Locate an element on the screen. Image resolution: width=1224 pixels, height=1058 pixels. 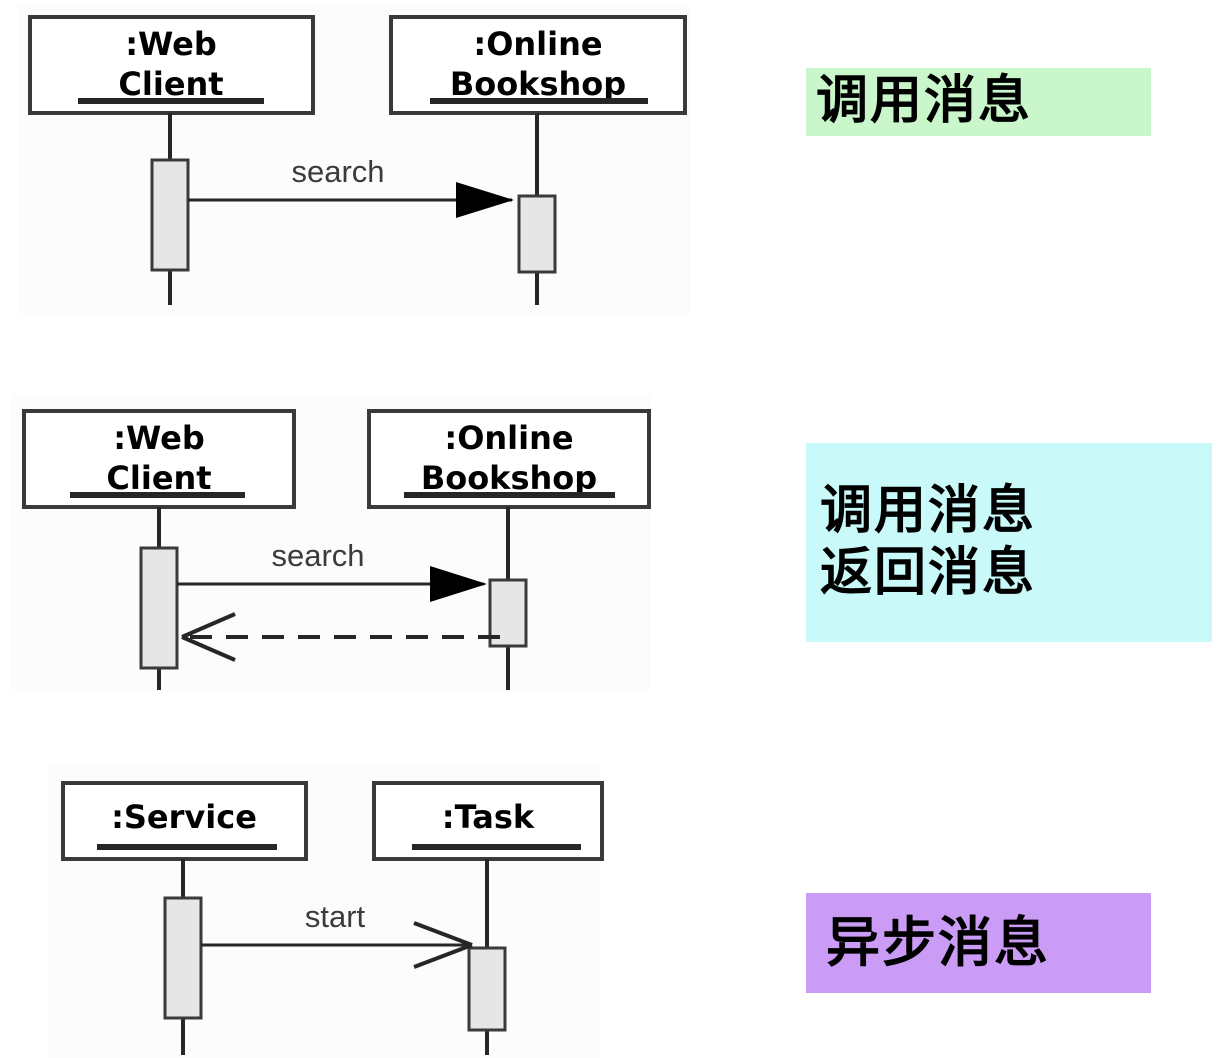
async-arrowhead-upper is located at coordinates (443, 934).